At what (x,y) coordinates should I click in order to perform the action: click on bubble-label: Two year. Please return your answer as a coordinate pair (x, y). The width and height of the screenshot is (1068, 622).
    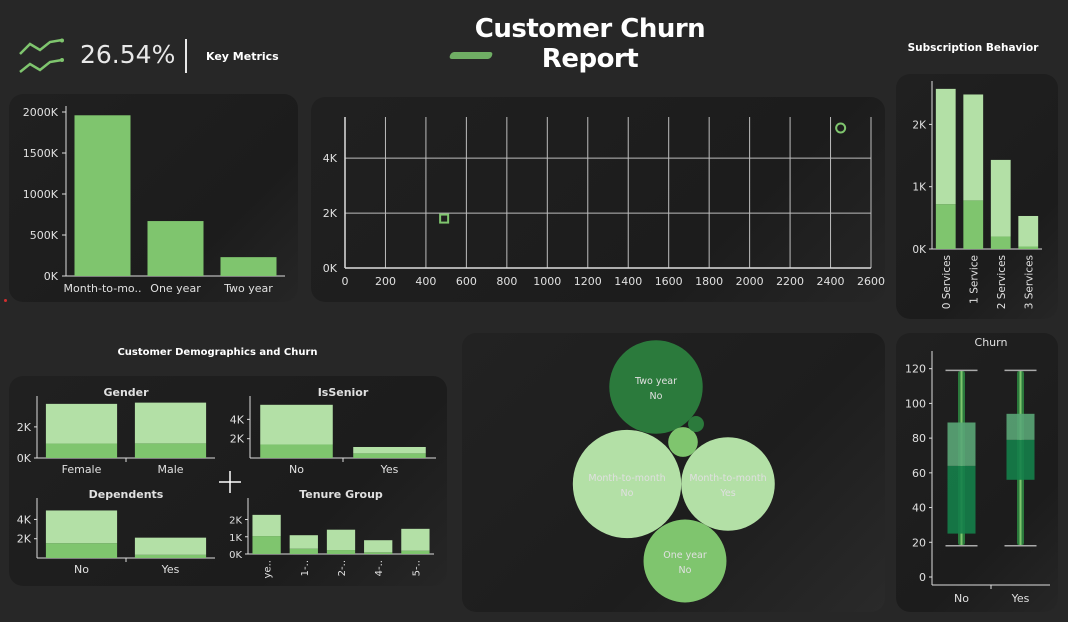
    Looking at the image, I should click on (655, 381).